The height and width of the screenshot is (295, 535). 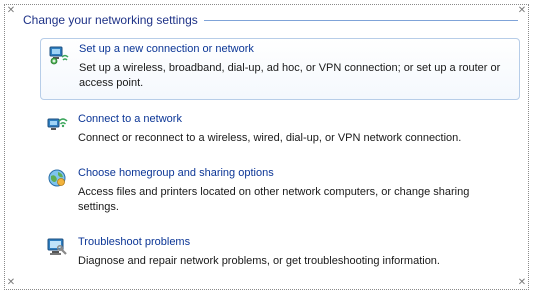 What do you see at coordinates (360, 20) in the screenshot?
I see `header-divider` at bounding box center [360, 20].